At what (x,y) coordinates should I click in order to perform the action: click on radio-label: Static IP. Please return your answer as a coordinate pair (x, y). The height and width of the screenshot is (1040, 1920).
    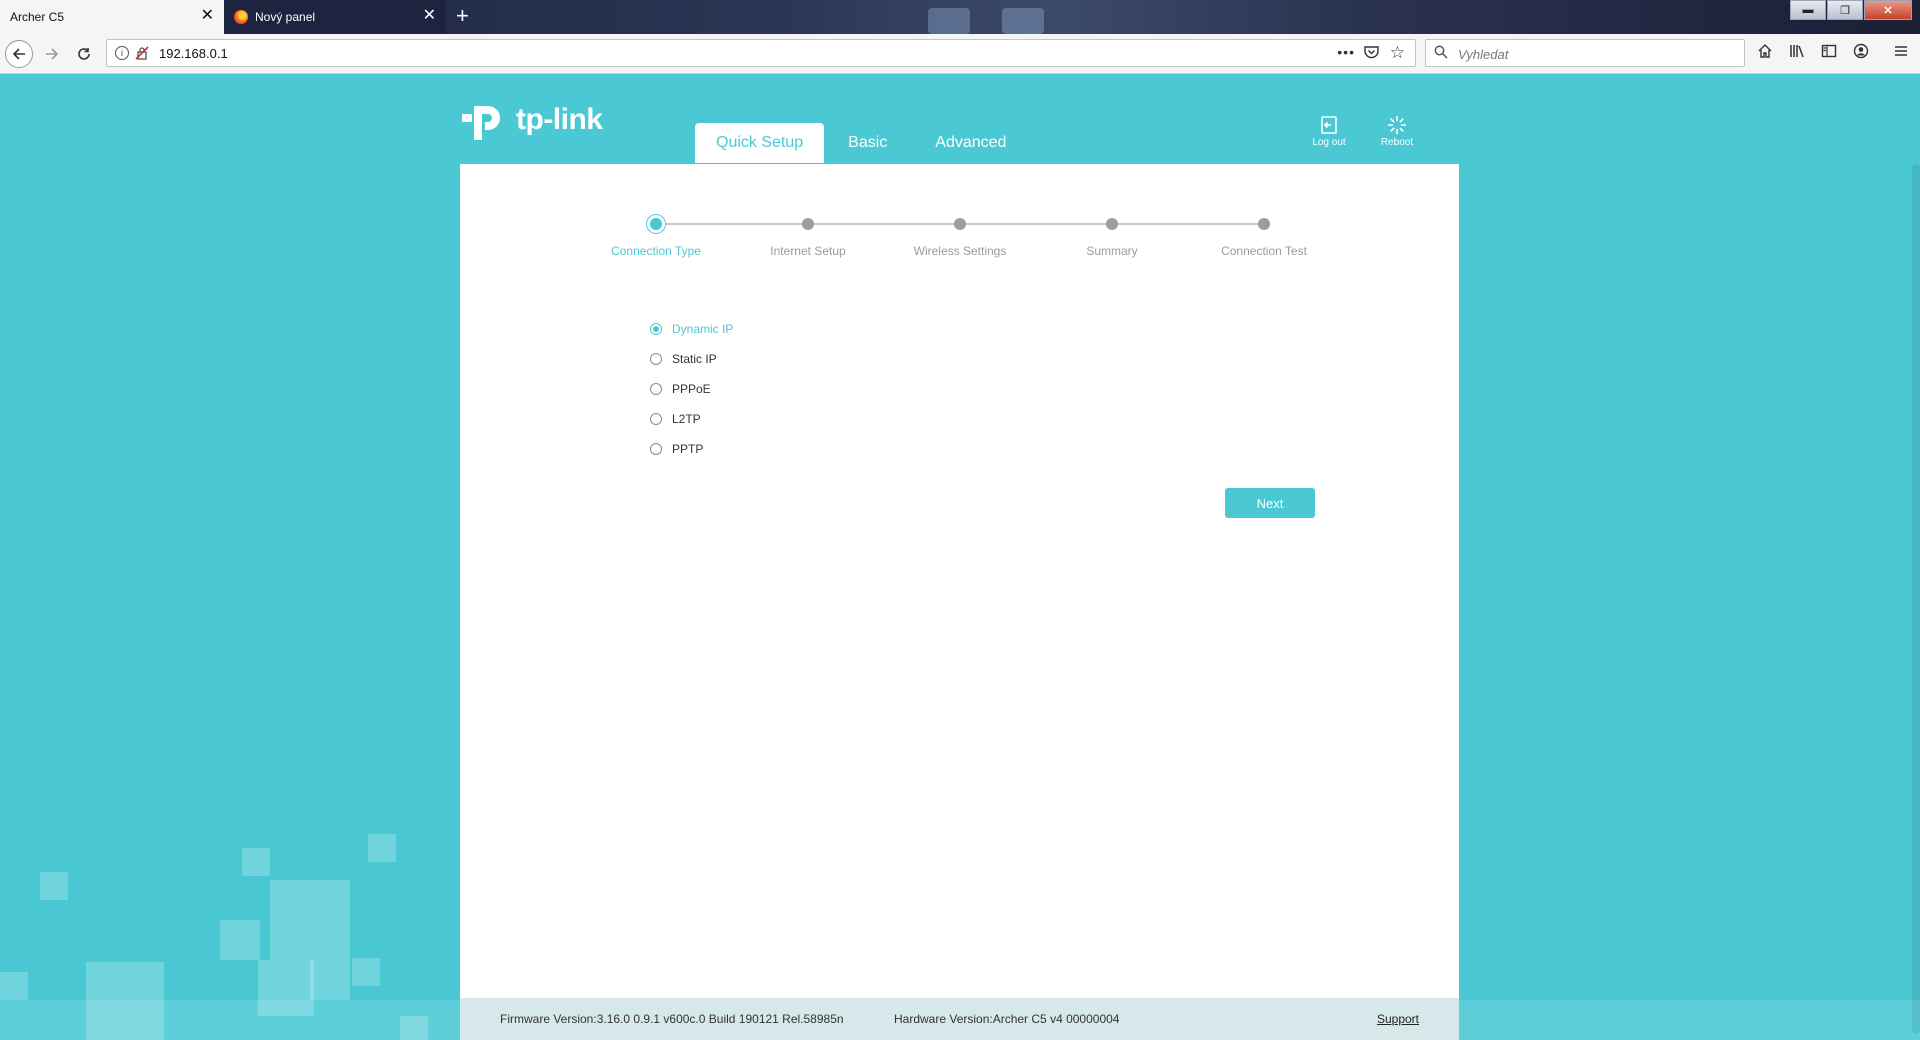
    Looking at the image, I should click on (694, 359).